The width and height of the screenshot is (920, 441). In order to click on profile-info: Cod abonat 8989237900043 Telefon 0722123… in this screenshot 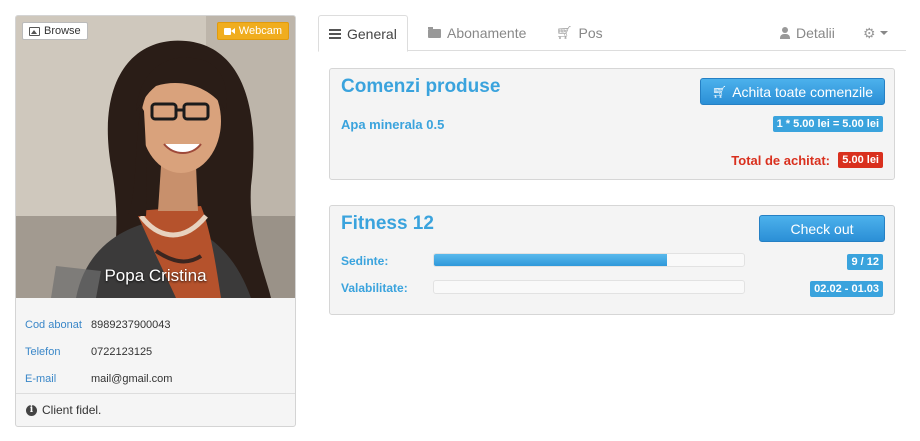, I will do `click(155, 351)`.